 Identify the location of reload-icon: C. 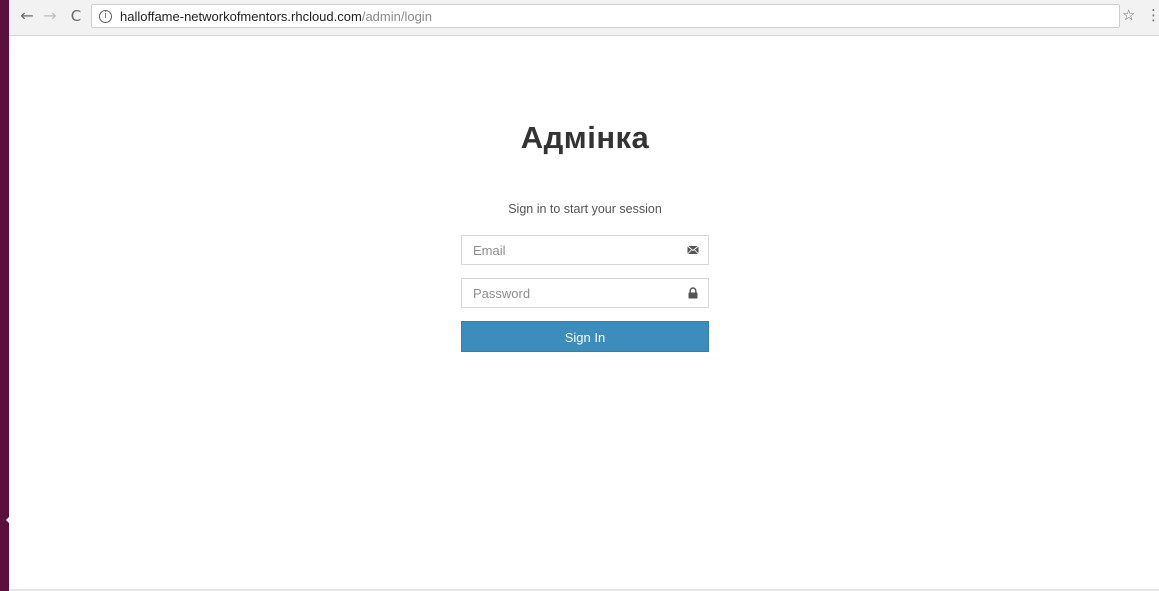
(76, 16).